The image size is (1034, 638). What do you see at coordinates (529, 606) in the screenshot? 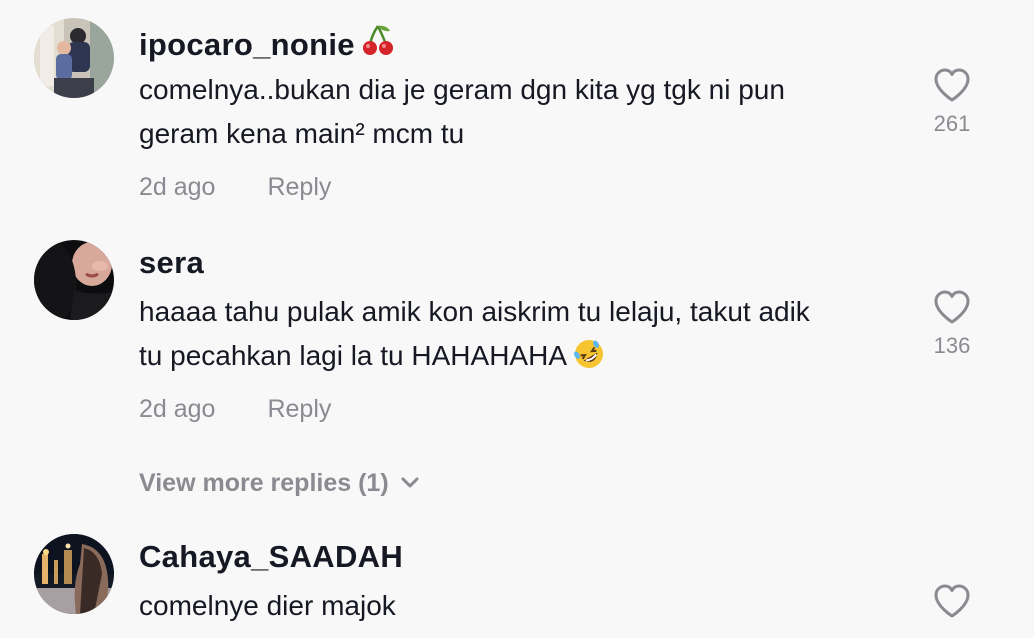
I see `comment-text: comelnye dier majok` at bounding box center [529, 606].